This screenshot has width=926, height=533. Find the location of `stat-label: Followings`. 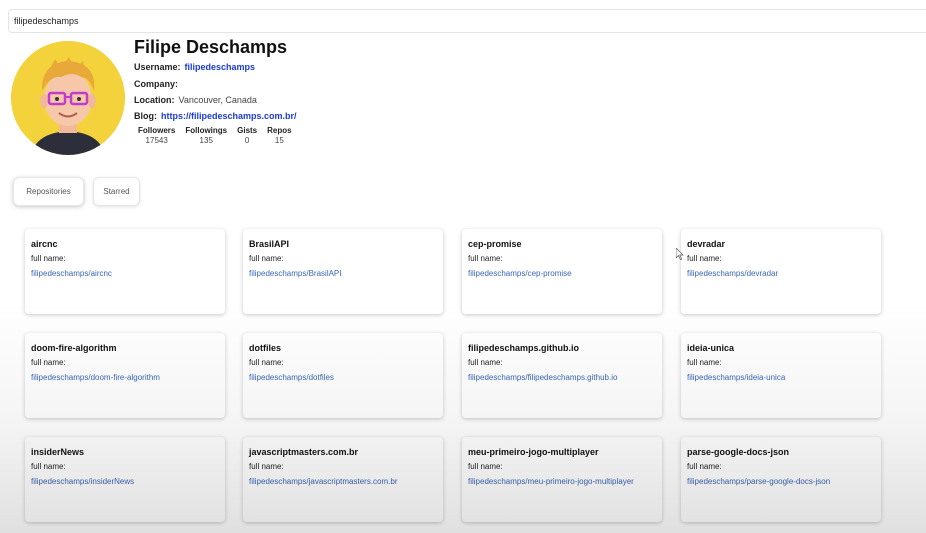

stat-label: Followings is located at coordinates (206, 130).